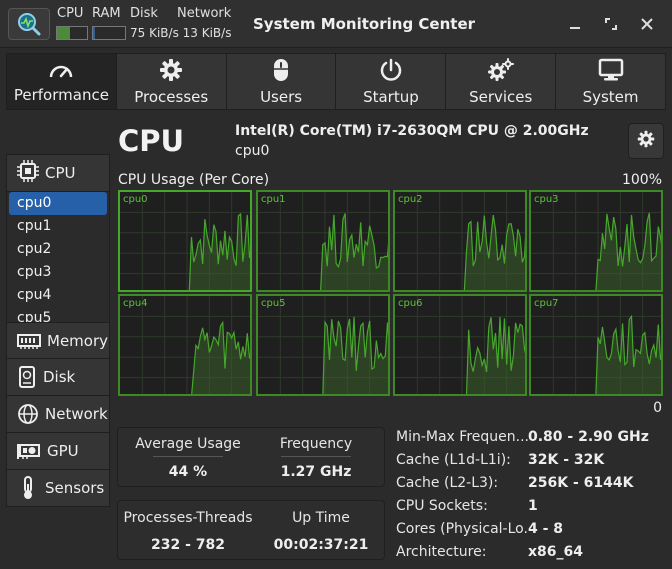 The image size is (672, 569). Describe the element at coordinates (321, 518) in the screenshot. I see `uptime-label: Up Time` at that location.